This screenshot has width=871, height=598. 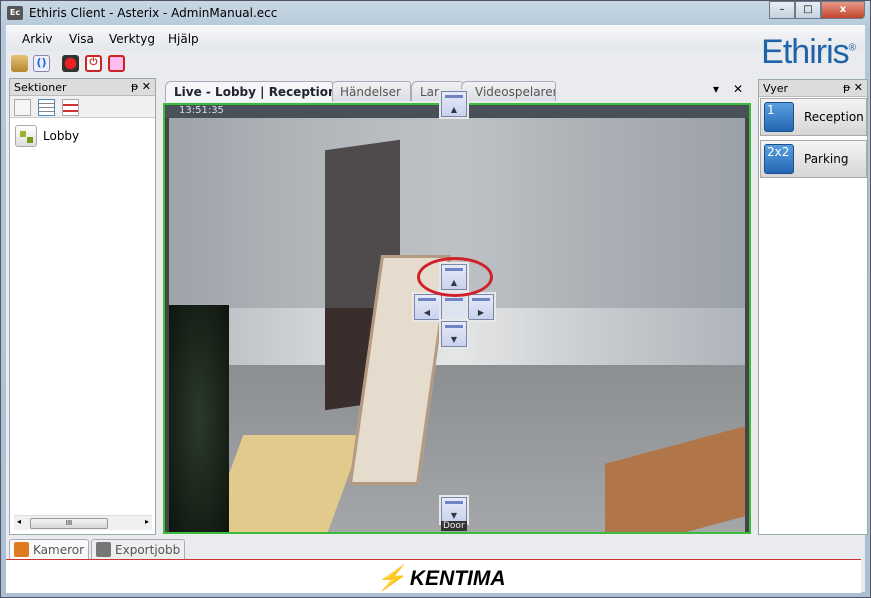 I want to click on dock-center-button, so click(x=454, y=307).